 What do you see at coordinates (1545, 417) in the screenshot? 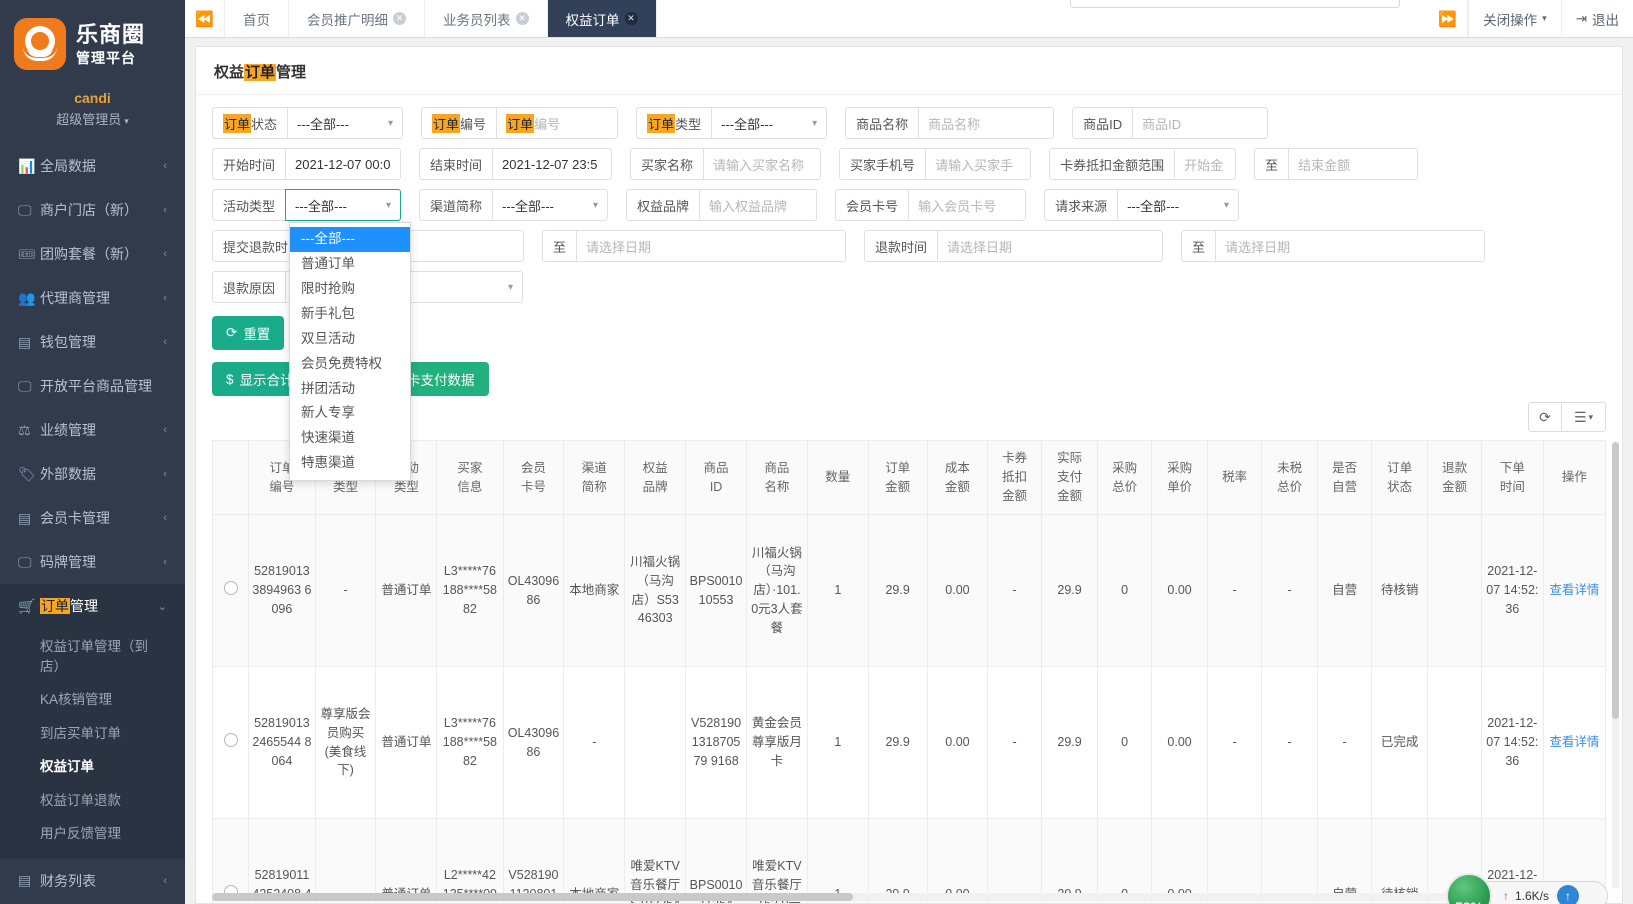
I see `table-refresh-button: ⟳` at bounding box center [1545, 417].